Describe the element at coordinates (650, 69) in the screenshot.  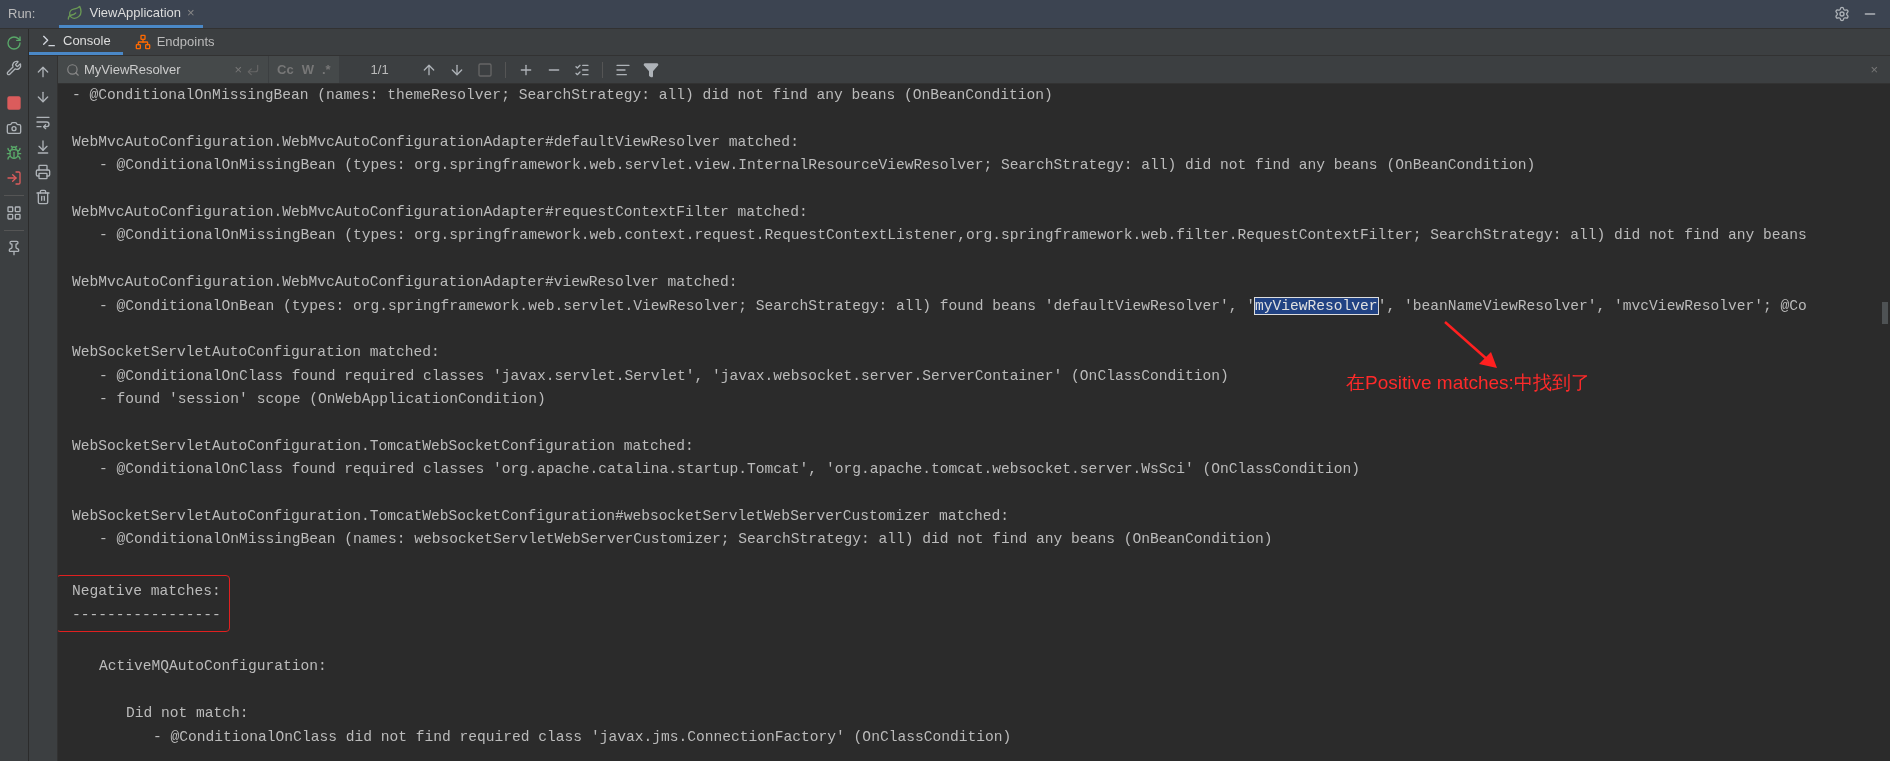
I see `filter-icon` at that location.